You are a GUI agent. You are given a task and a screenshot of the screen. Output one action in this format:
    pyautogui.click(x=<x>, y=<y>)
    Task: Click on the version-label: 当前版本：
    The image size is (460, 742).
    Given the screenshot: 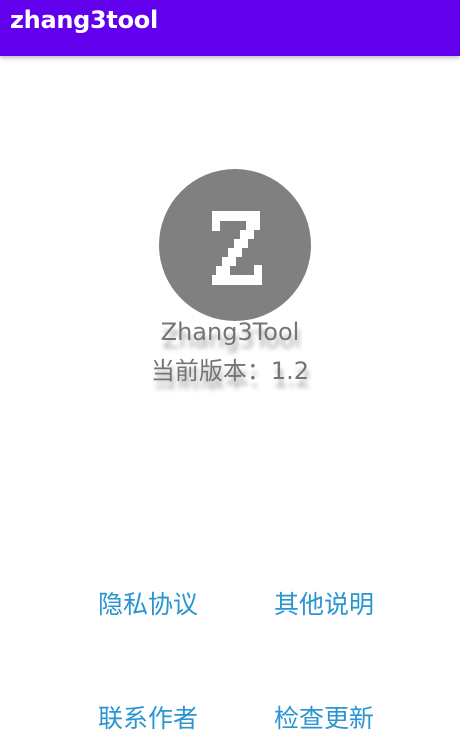 What is the action you would take?
    pyautogui.click(x=210, y=371)
    